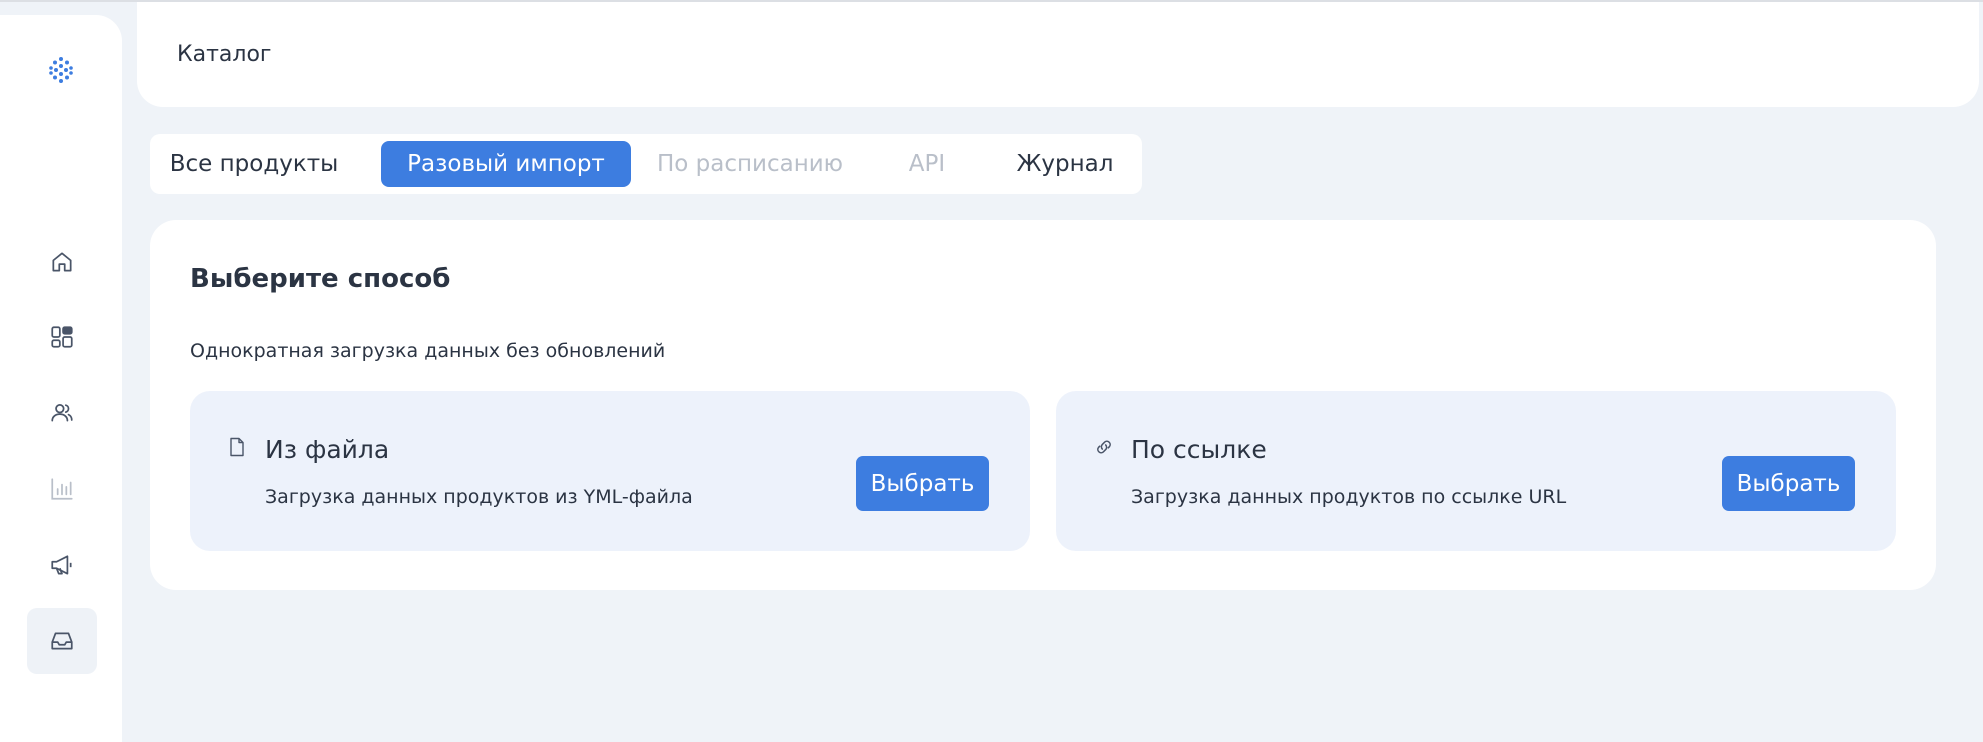 This screenshot has width=1983, height=742. I want to click on inbox-icon, so click(62, 641).